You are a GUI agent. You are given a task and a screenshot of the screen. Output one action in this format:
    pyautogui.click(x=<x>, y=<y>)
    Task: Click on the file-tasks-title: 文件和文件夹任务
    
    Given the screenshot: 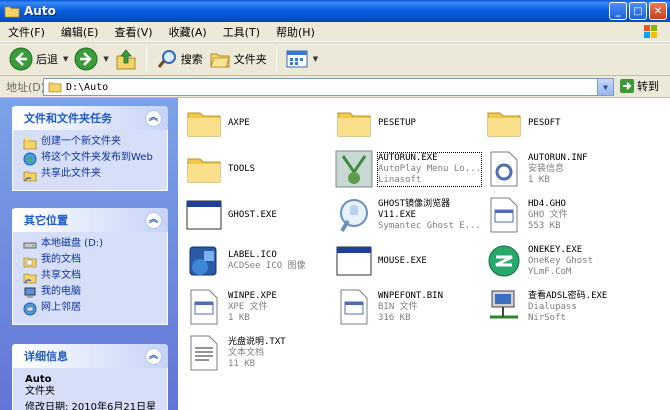 What is the action you would take?
    pyautogui.click(x=68, y=118)
    